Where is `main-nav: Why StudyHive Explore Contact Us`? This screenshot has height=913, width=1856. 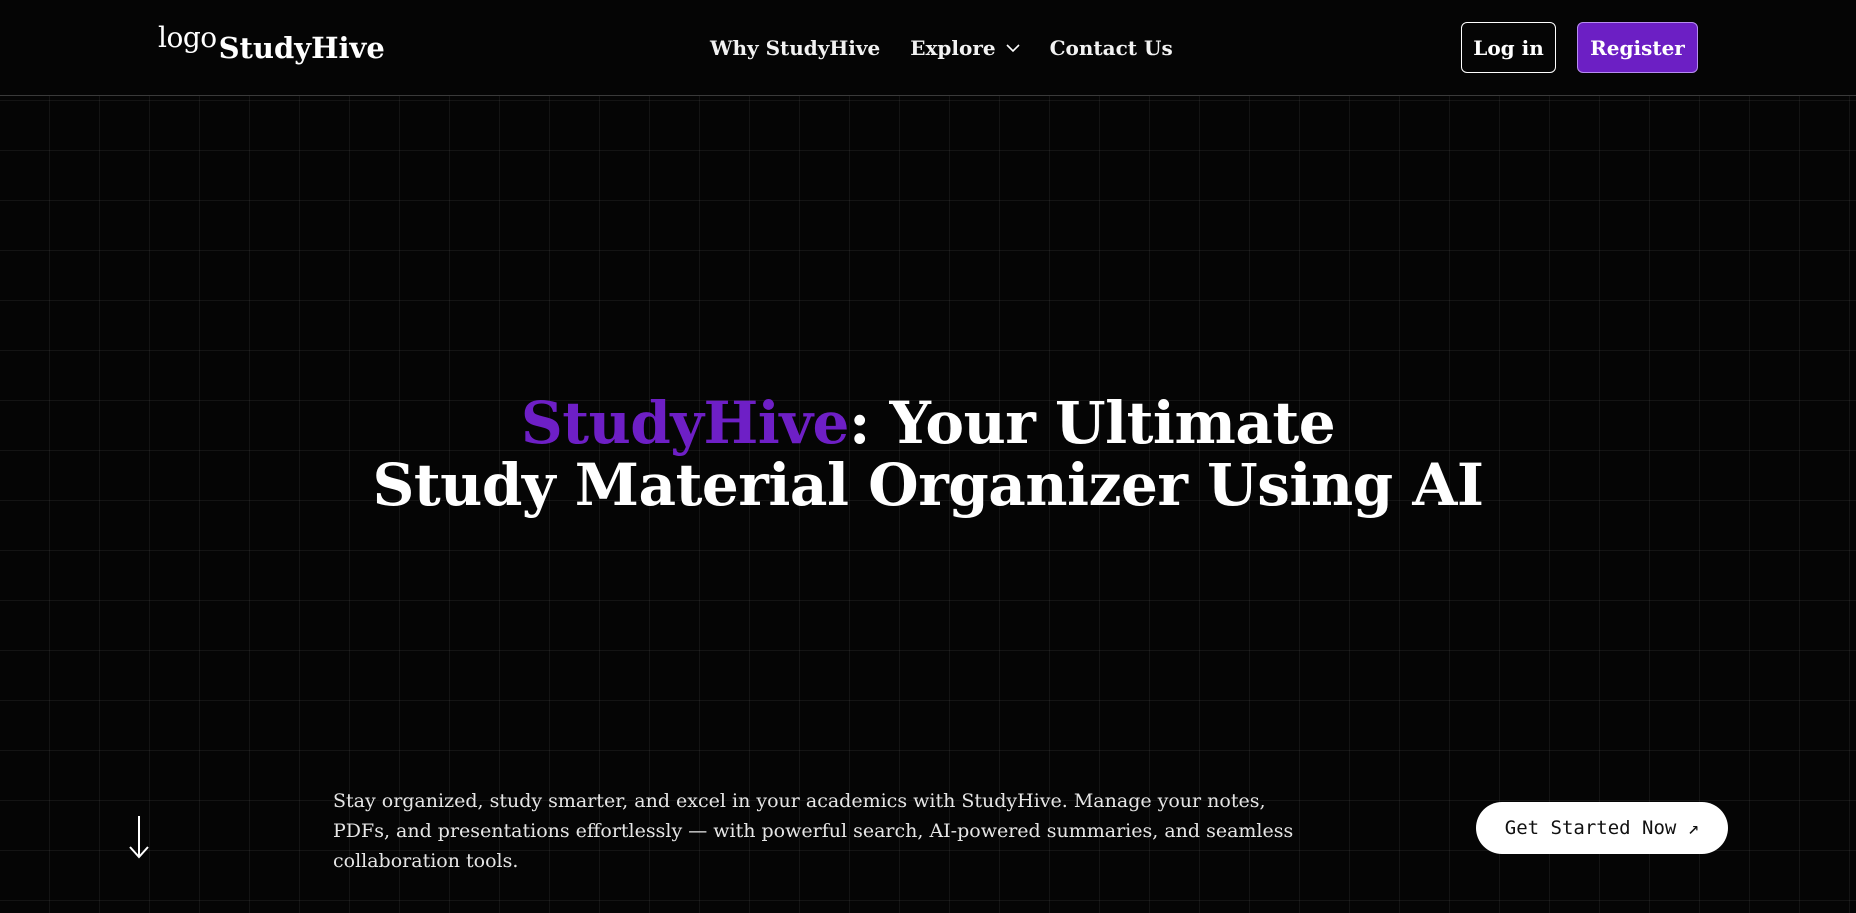 main-nav: Why StudyHive Explore Contact Us is located at coordinates (941, 48).